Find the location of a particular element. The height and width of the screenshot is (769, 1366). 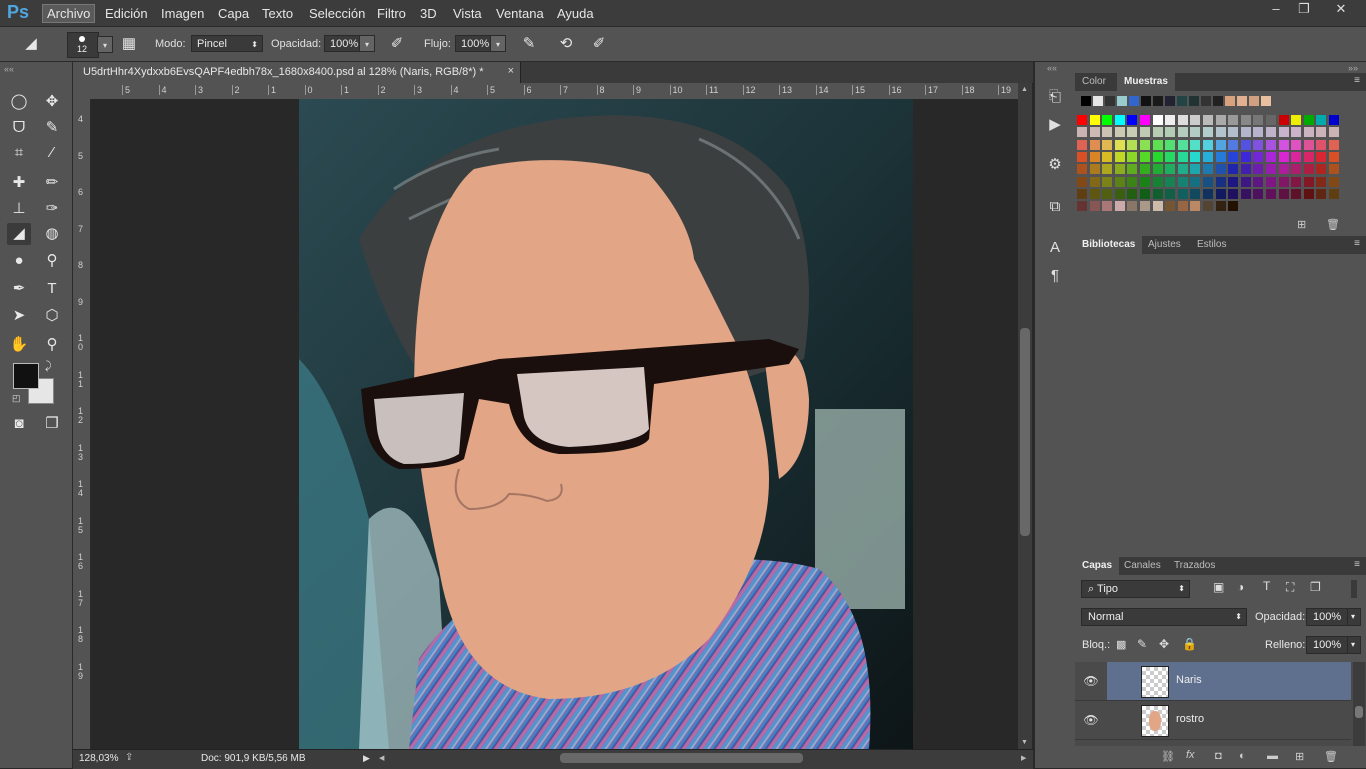

tab-bibliotecas: Bibliotecas is located at coordinates (1109, 245).